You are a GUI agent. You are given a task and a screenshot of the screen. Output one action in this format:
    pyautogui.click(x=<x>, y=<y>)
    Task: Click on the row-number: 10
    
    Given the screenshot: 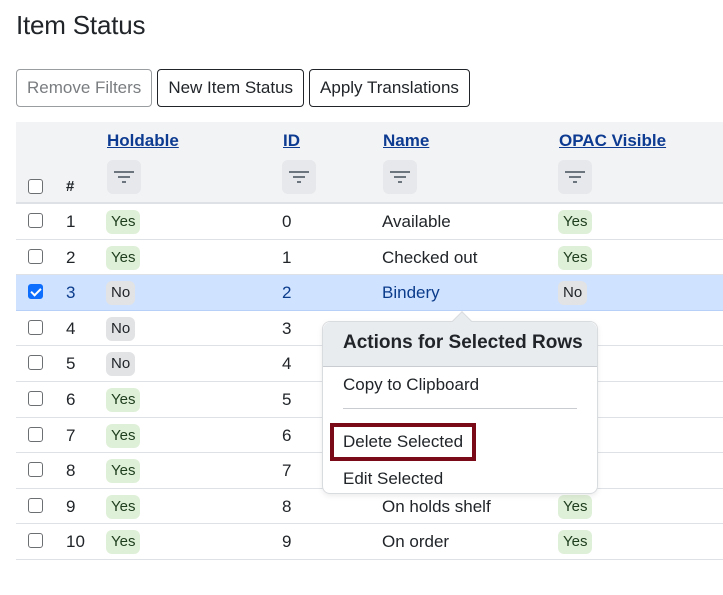 What is the action you would take?
    pyautogui.click(x=75, y=542)
    